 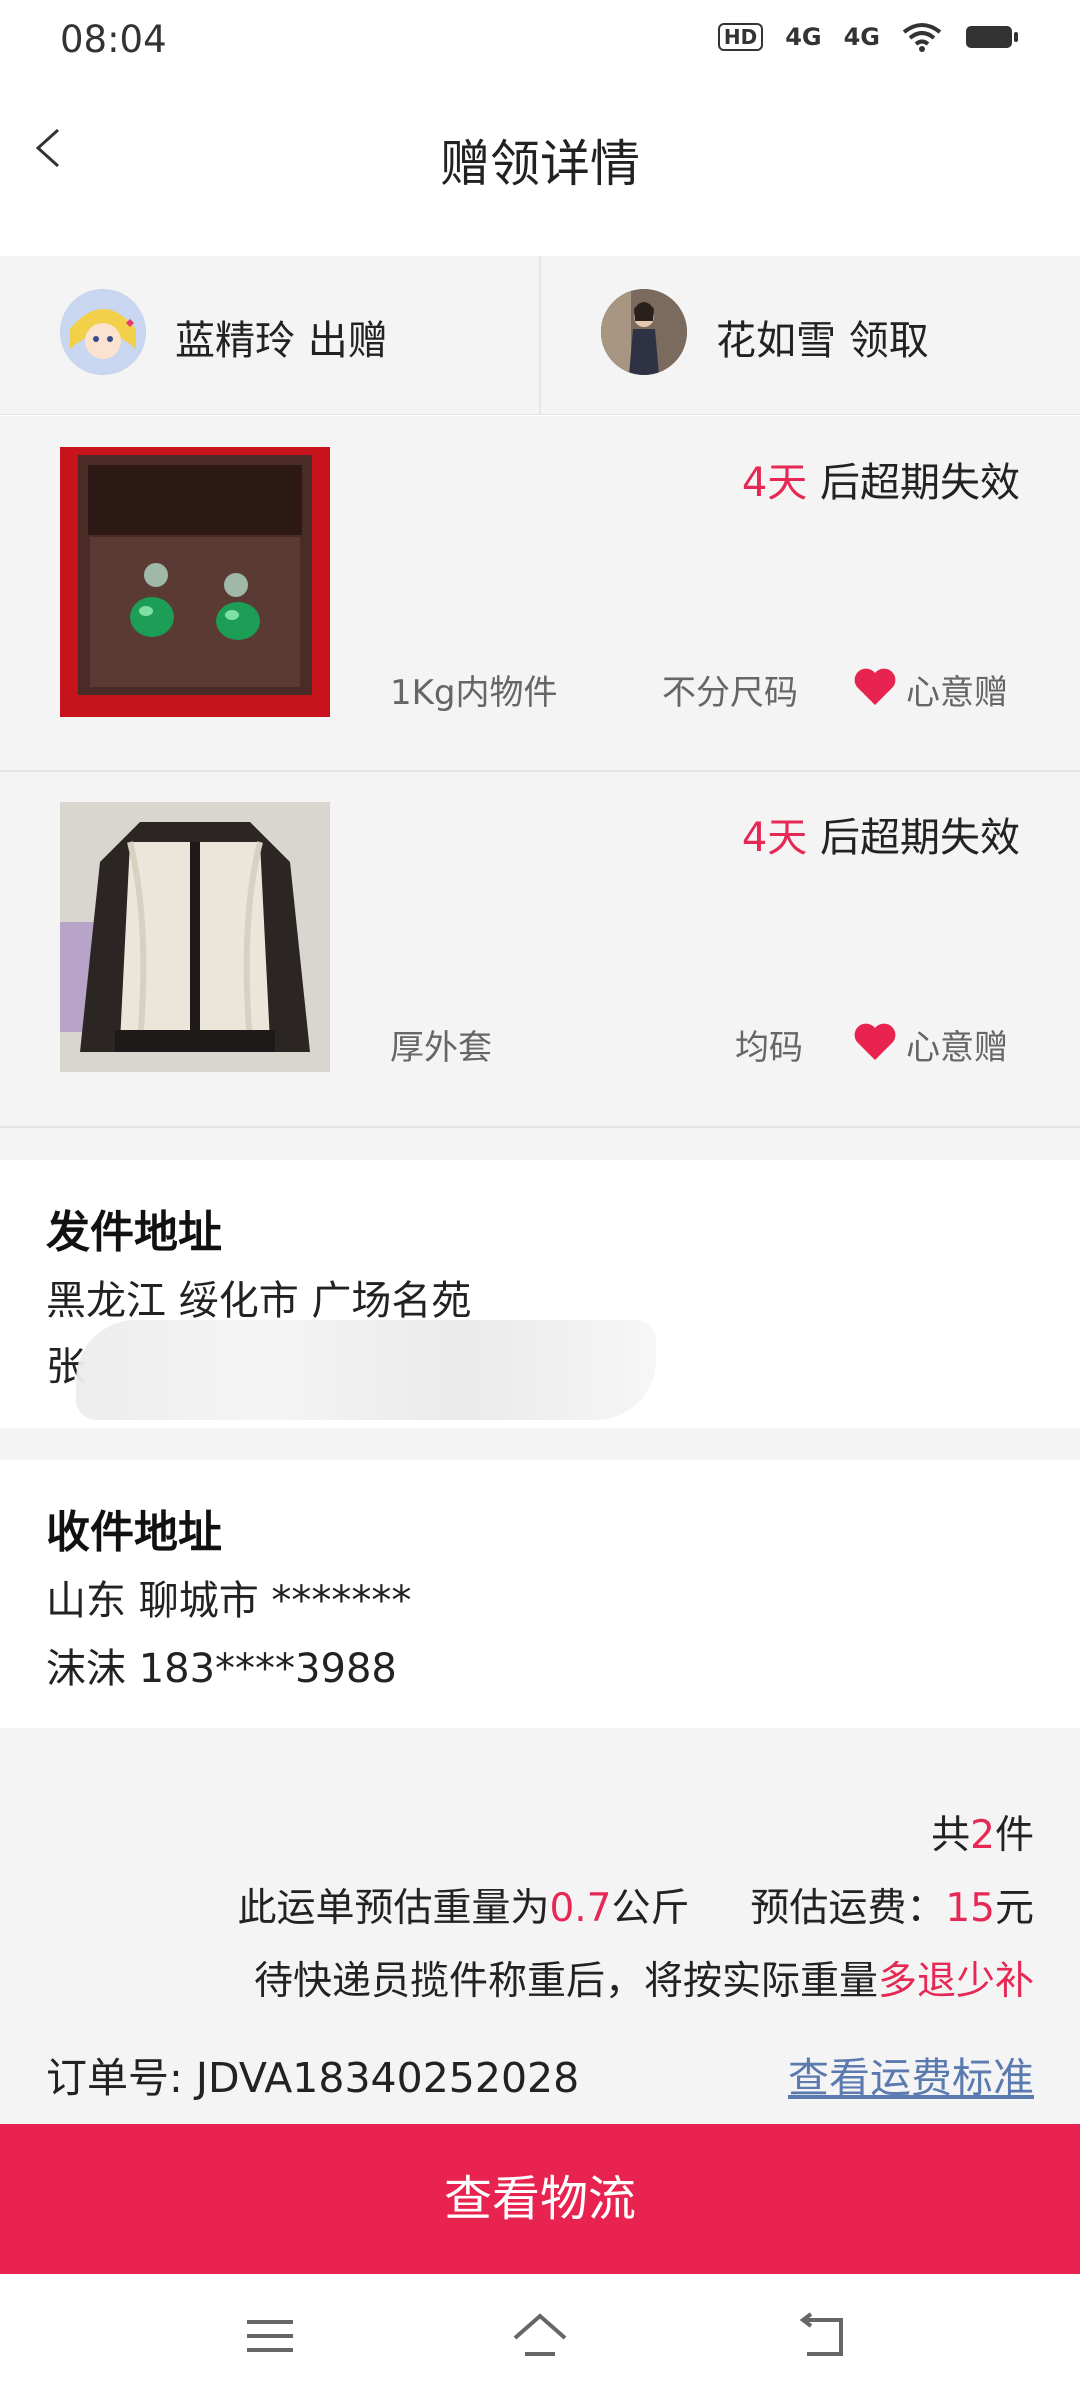 I want to click on weight-prefix: 此运单预估重量为, so click(x=393, y=1908).